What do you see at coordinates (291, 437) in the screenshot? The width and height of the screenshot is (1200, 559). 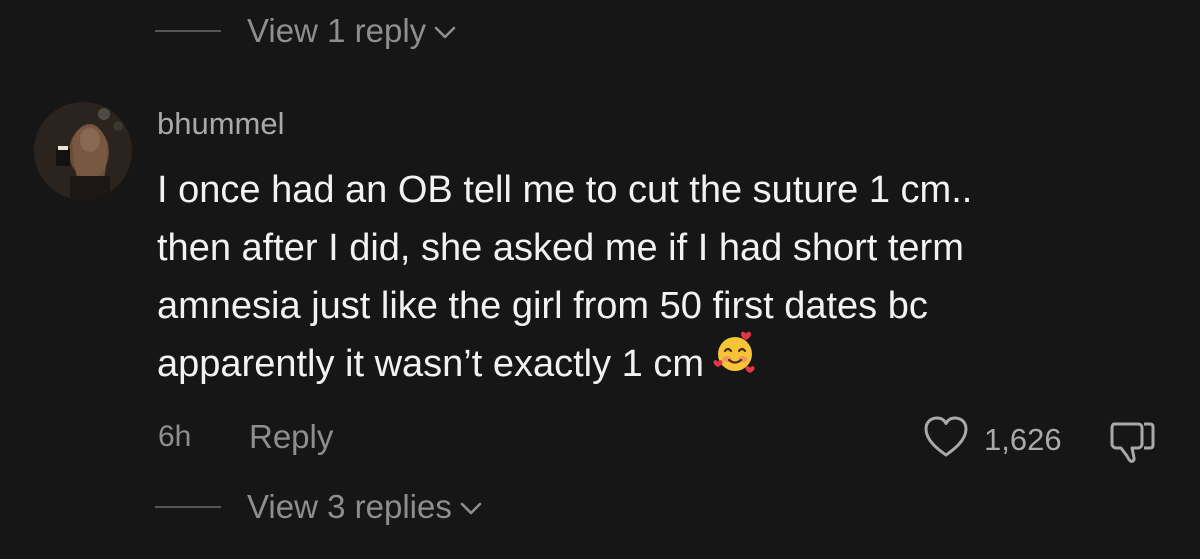 I see `reply-button: Reply` at bounding box center [291, 437].